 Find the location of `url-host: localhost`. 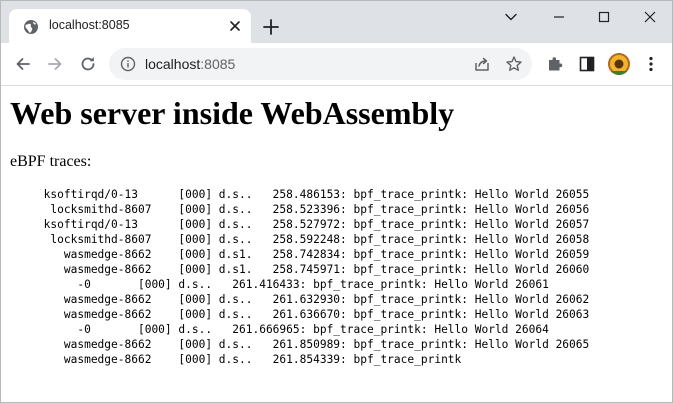

url-host: localhost is located at coordinates (173, 64).